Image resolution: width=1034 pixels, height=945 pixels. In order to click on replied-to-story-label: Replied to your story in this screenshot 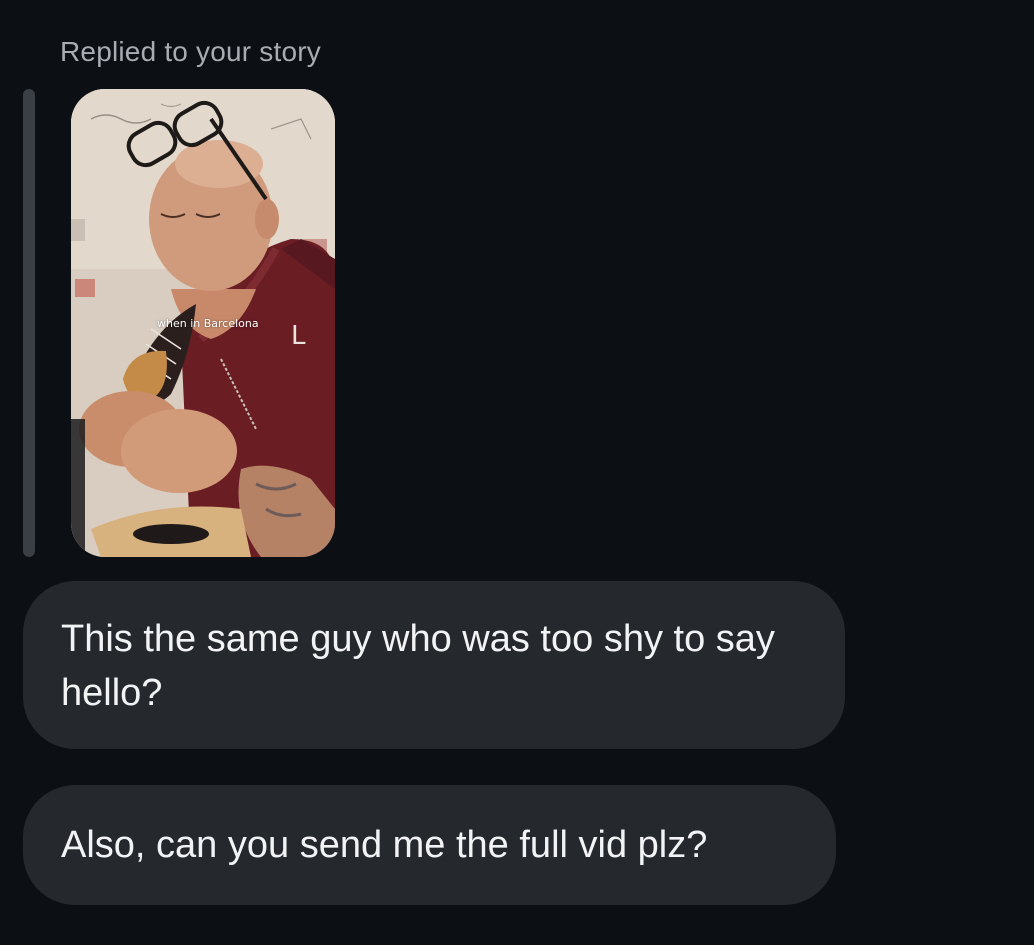, I will do `click(190, 51)`.